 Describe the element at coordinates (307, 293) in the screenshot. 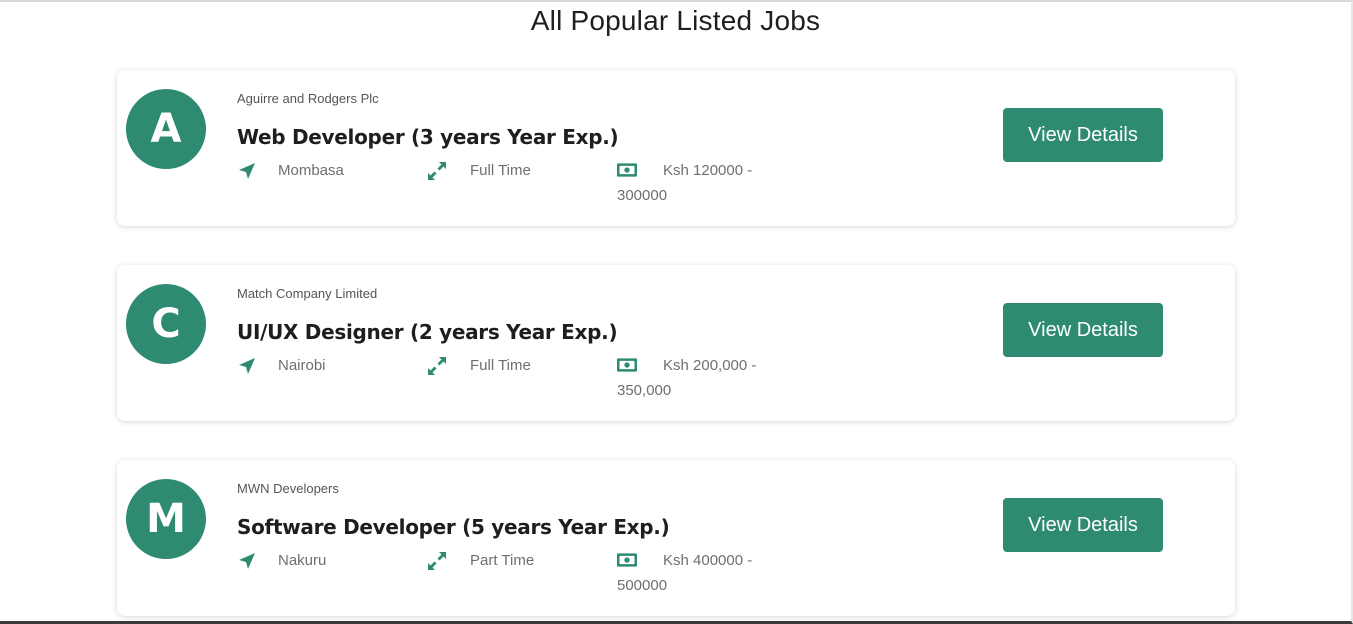

I see `company-name: Match Company Limited` at that location.